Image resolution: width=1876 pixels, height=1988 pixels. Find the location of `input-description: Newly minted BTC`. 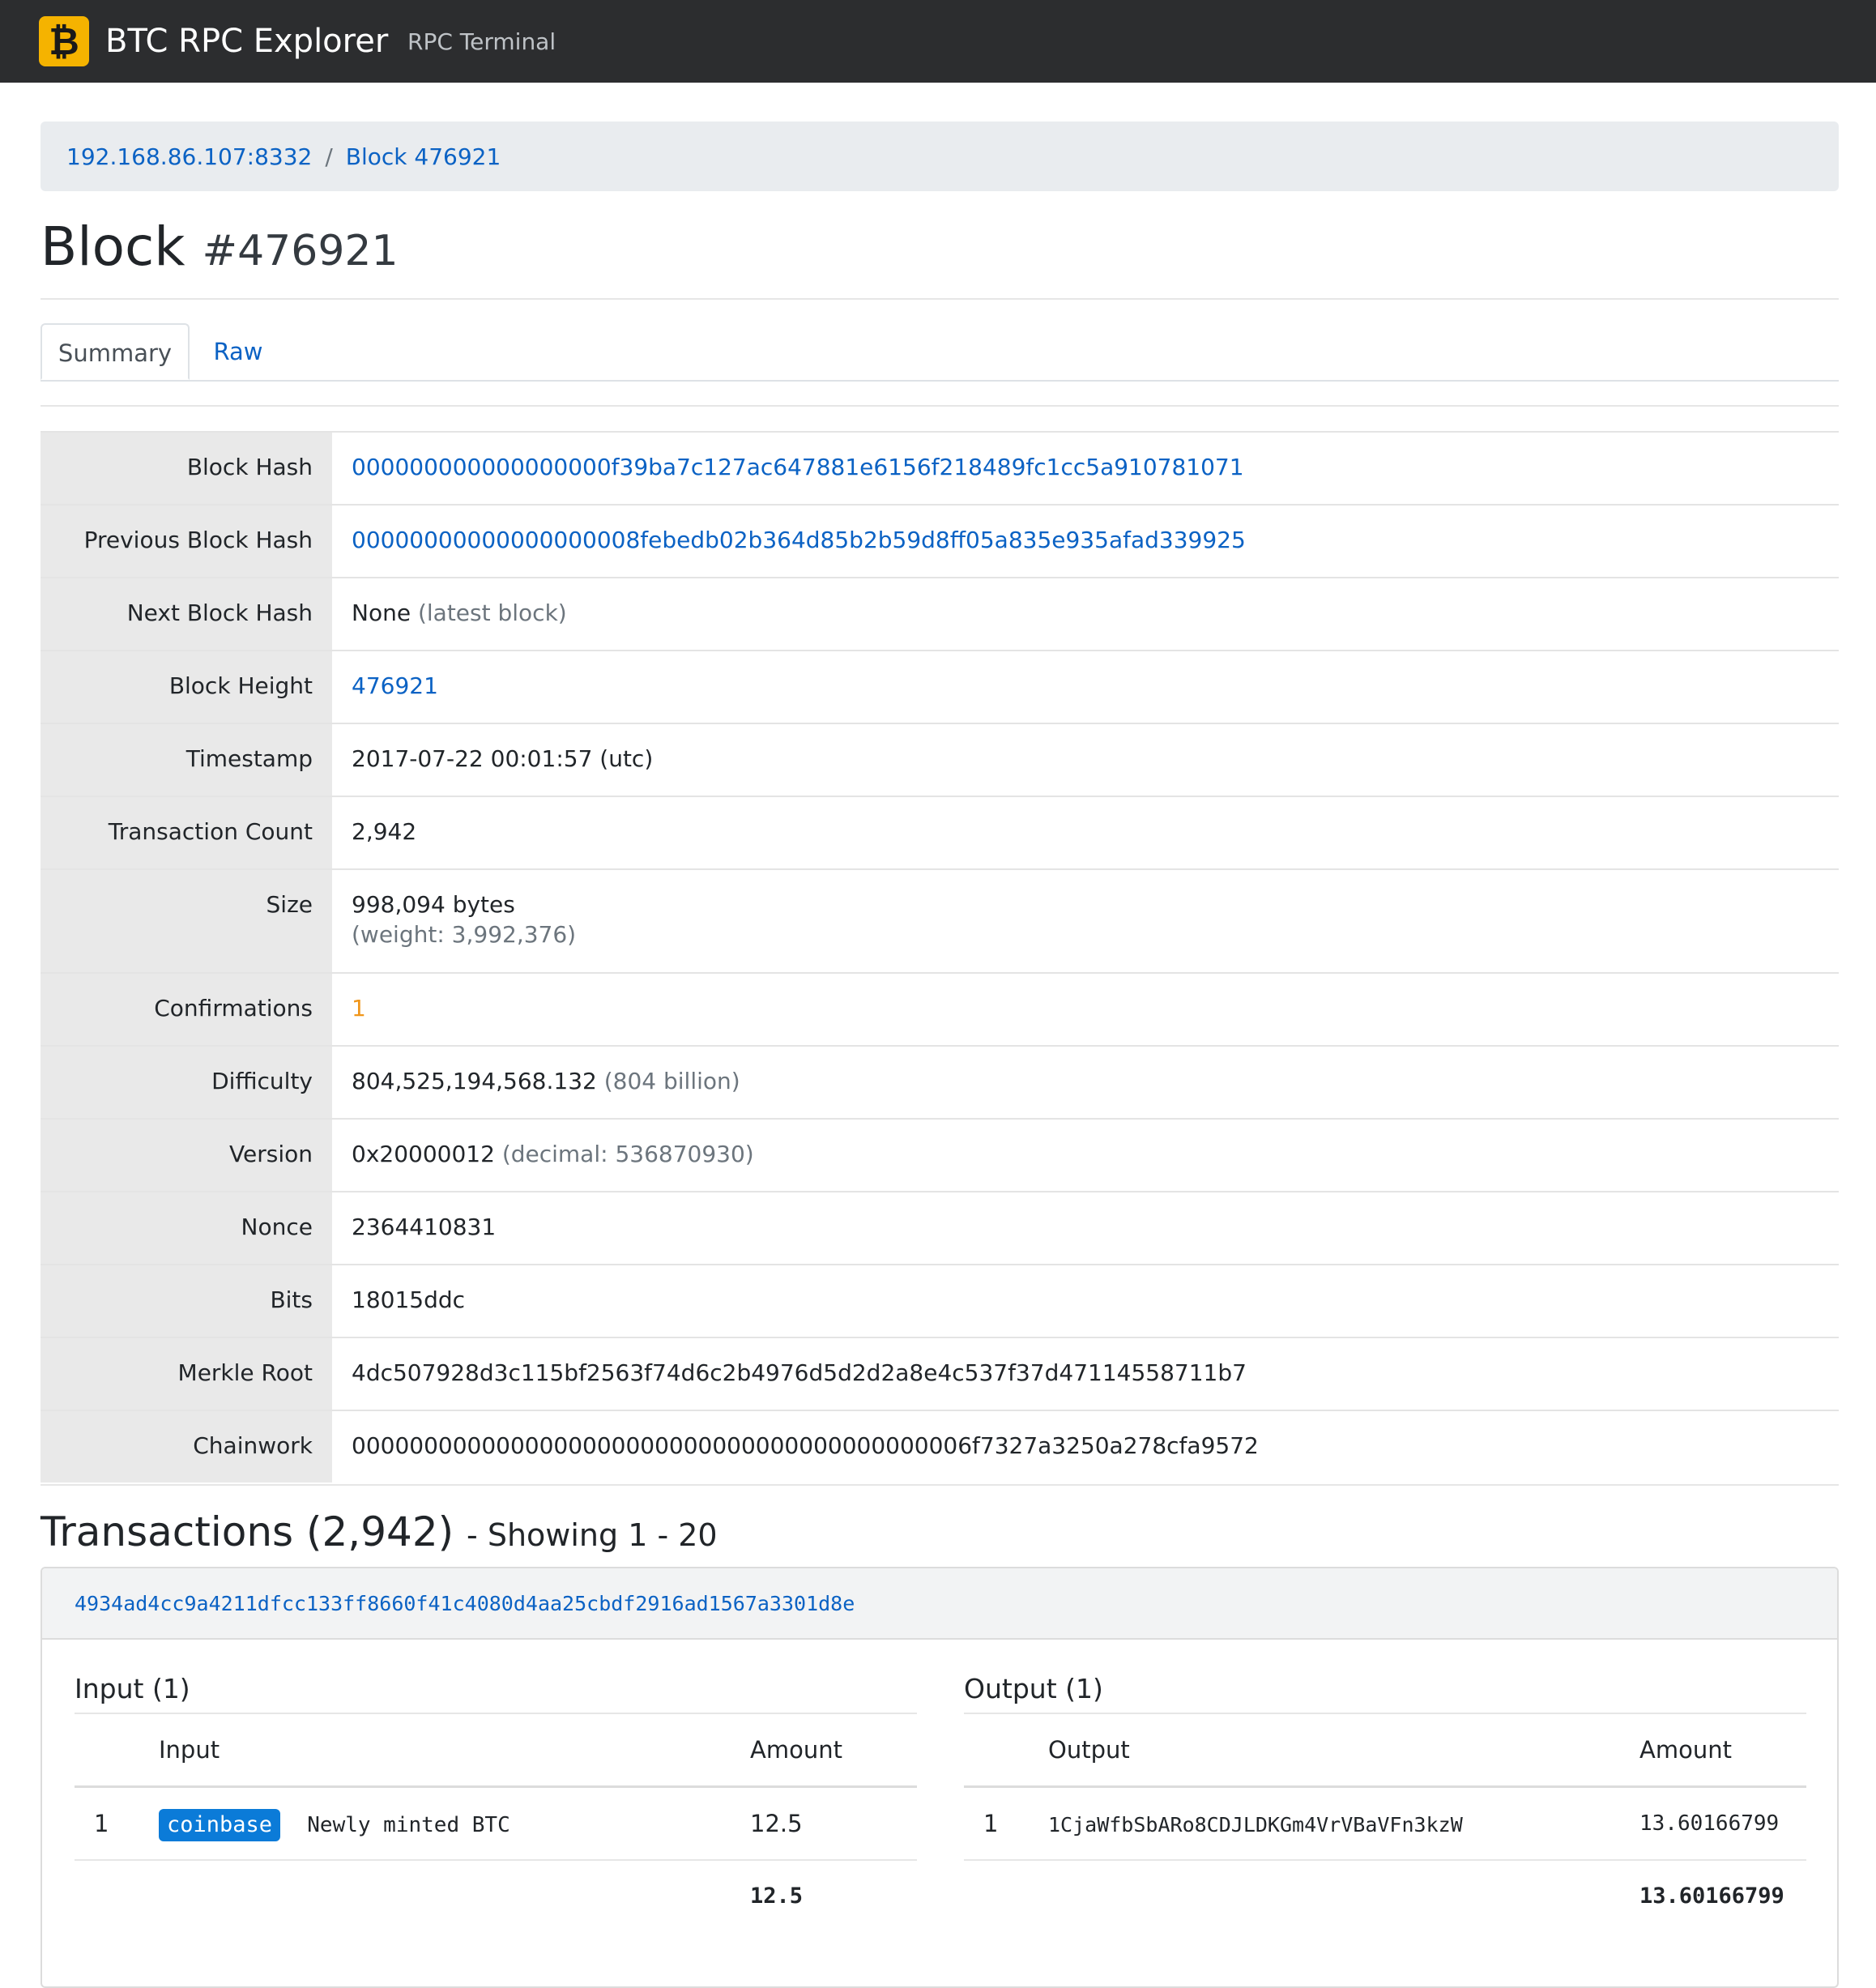

input-description: Newly minted BTC is located at coordinates (408, 1825).